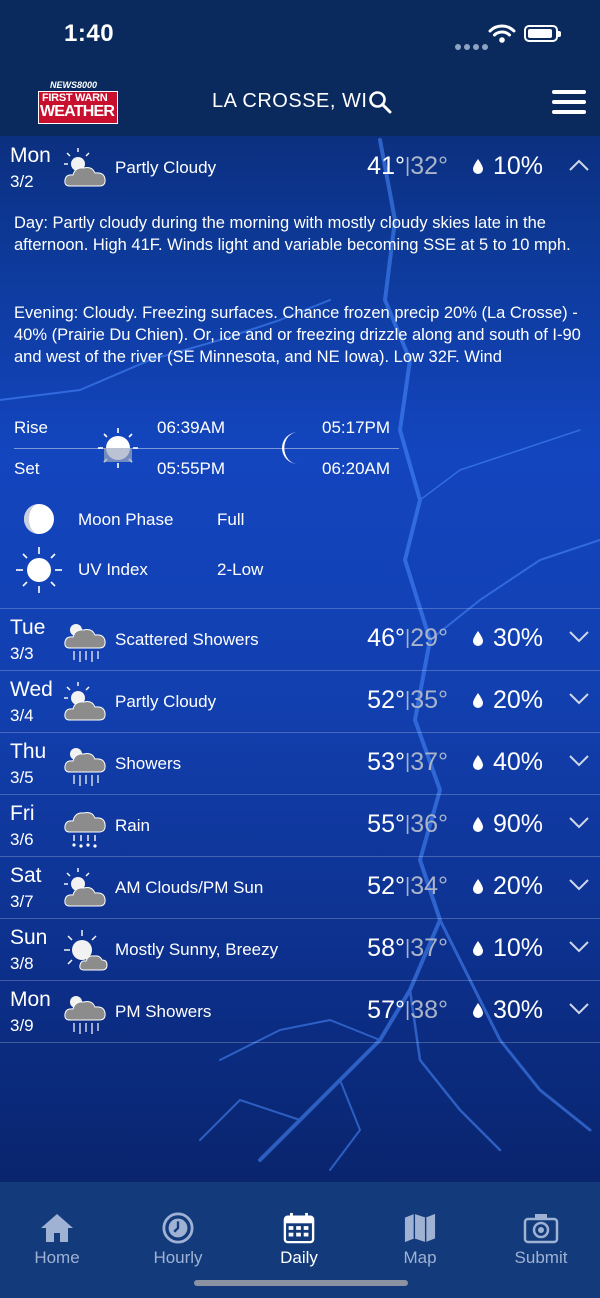 This screenshot has height=1298, width=600. What do you see at coordinates (231, 519) in the screenshot?
I see `moon-phase-value: Full` at bounding box center [231, 519].